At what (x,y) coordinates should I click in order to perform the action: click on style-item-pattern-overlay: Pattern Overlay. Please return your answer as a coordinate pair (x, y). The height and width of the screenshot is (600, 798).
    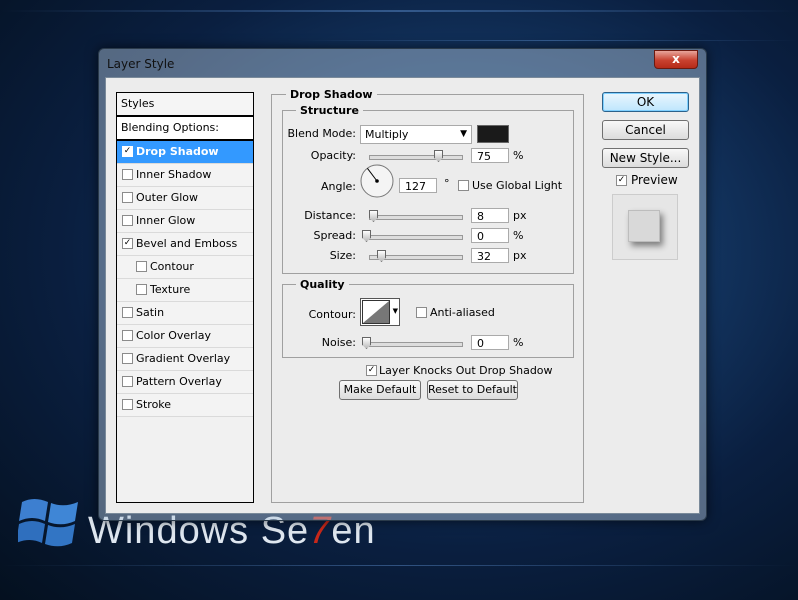
    Looking at the image, I should click on (185, 382).